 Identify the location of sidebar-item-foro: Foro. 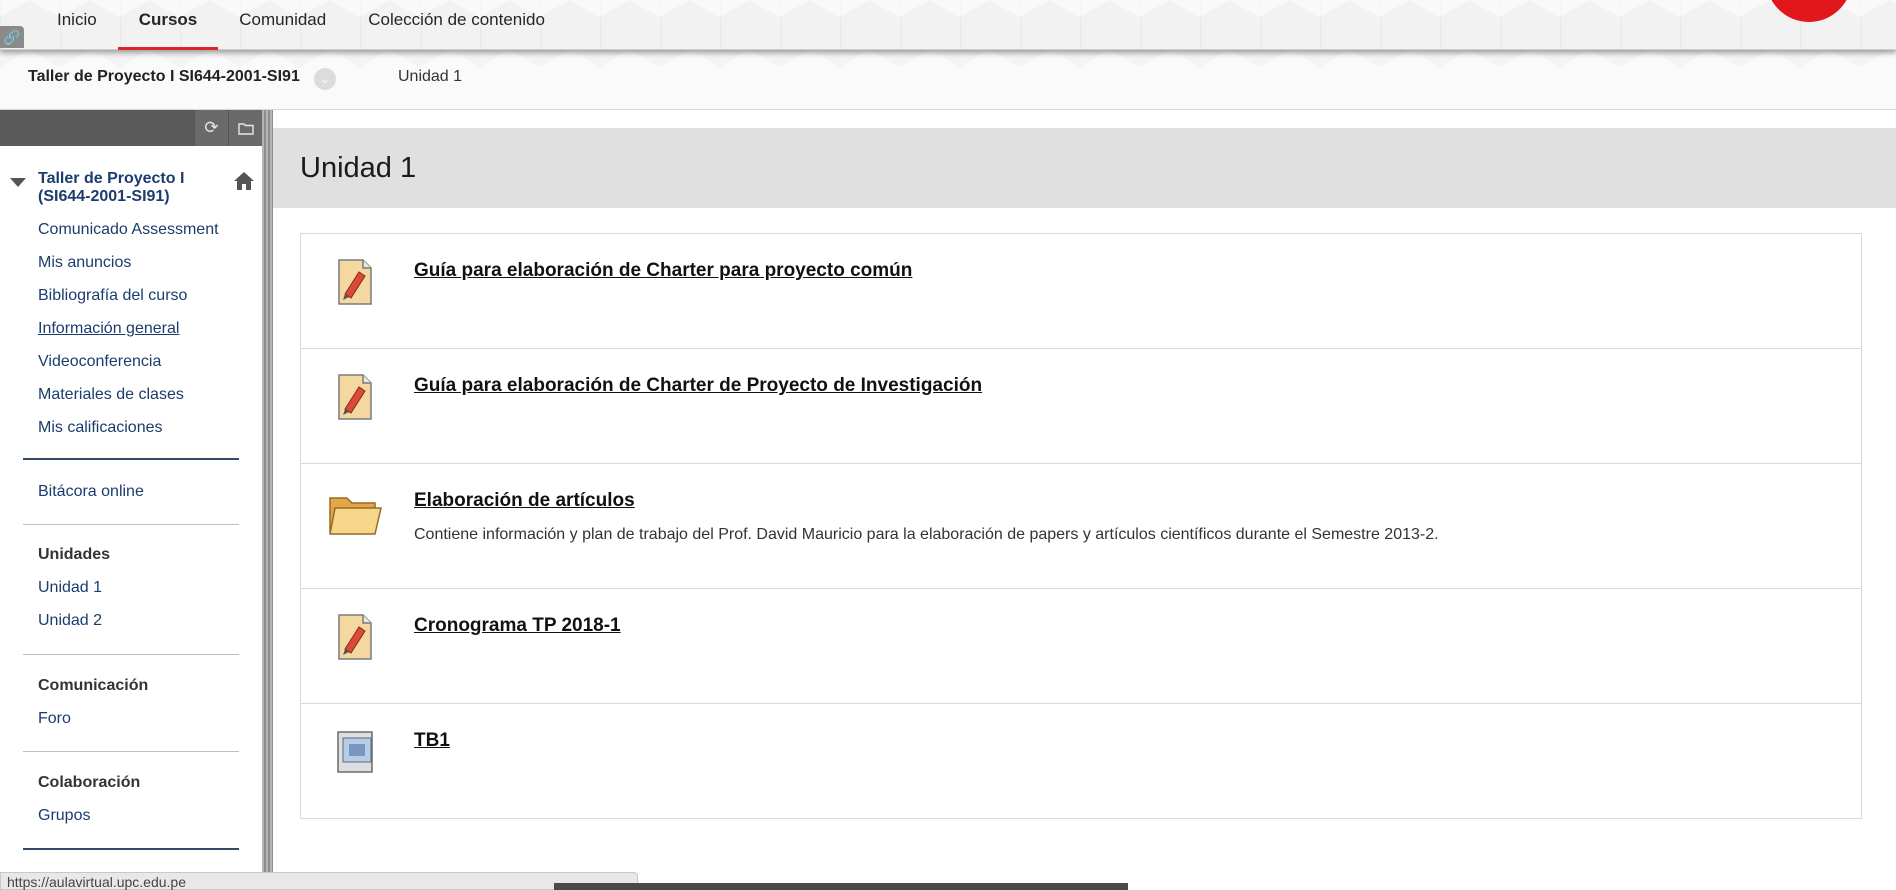
(54, 719).